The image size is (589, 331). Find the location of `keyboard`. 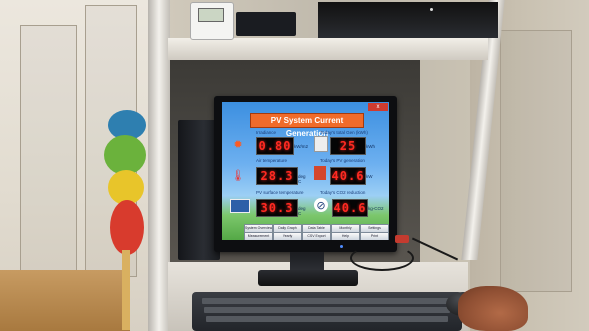

keyboard is located at coordinates (327, 311).